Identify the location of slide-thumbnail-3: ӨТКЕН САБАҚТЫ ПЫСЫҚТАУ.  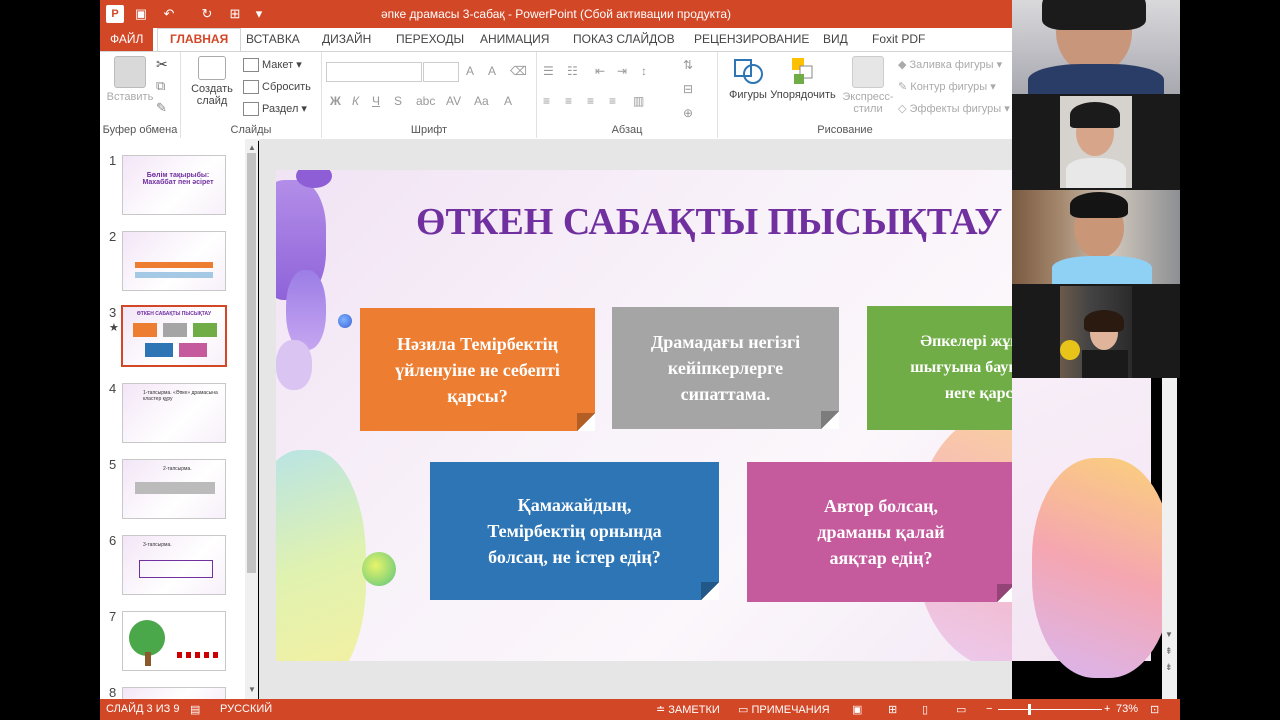
(174, 336).